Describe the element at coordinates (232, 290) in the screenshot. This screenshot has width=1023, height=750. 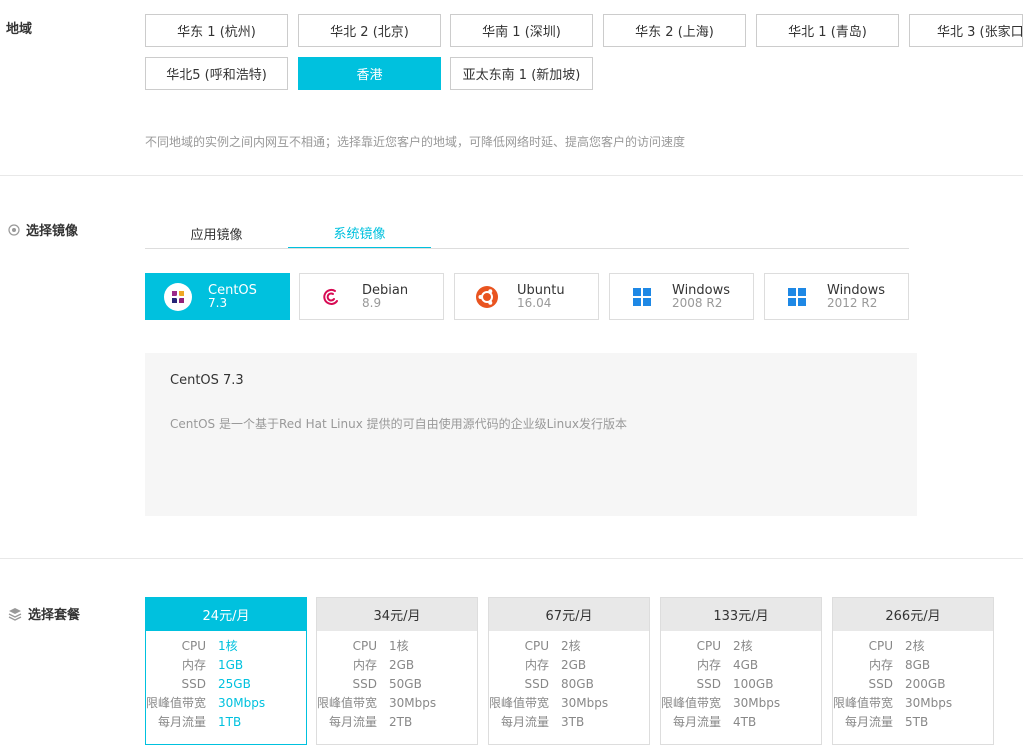
I see `os-name: CentOS` at that location.